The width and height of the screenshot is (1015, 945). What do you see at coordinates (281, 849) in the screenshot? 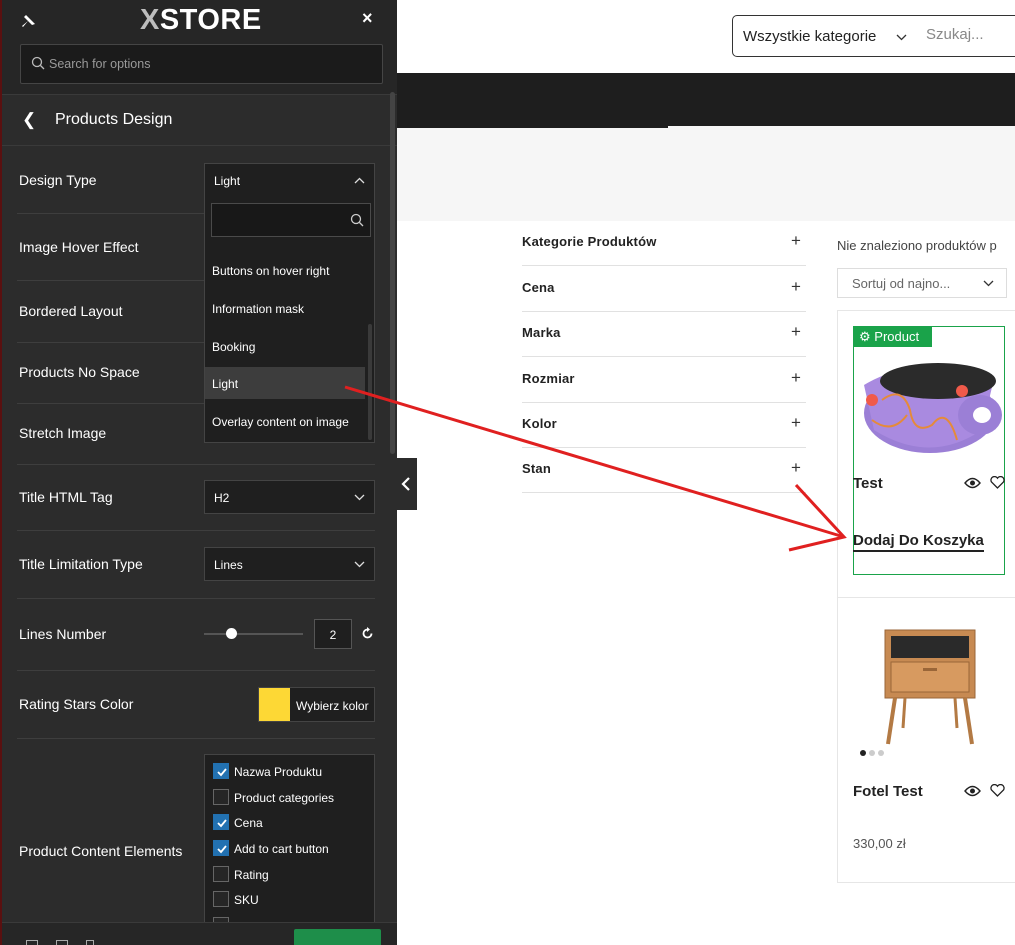
I see `checkbox-label: Add to cart button` at bounding box center [281, 849].